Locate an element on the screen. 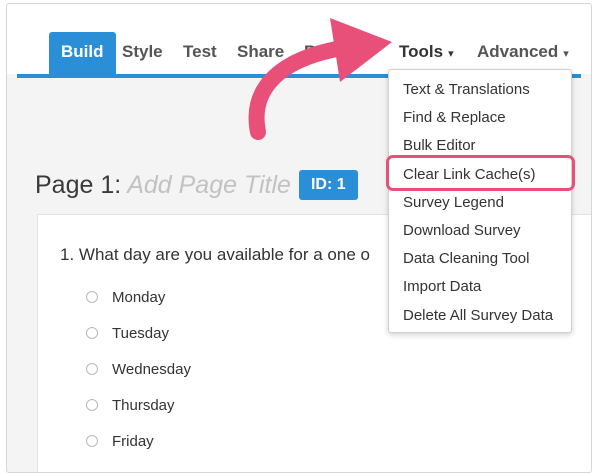  tab-advanced-label: Advanced is located at coordinates (518, 51).